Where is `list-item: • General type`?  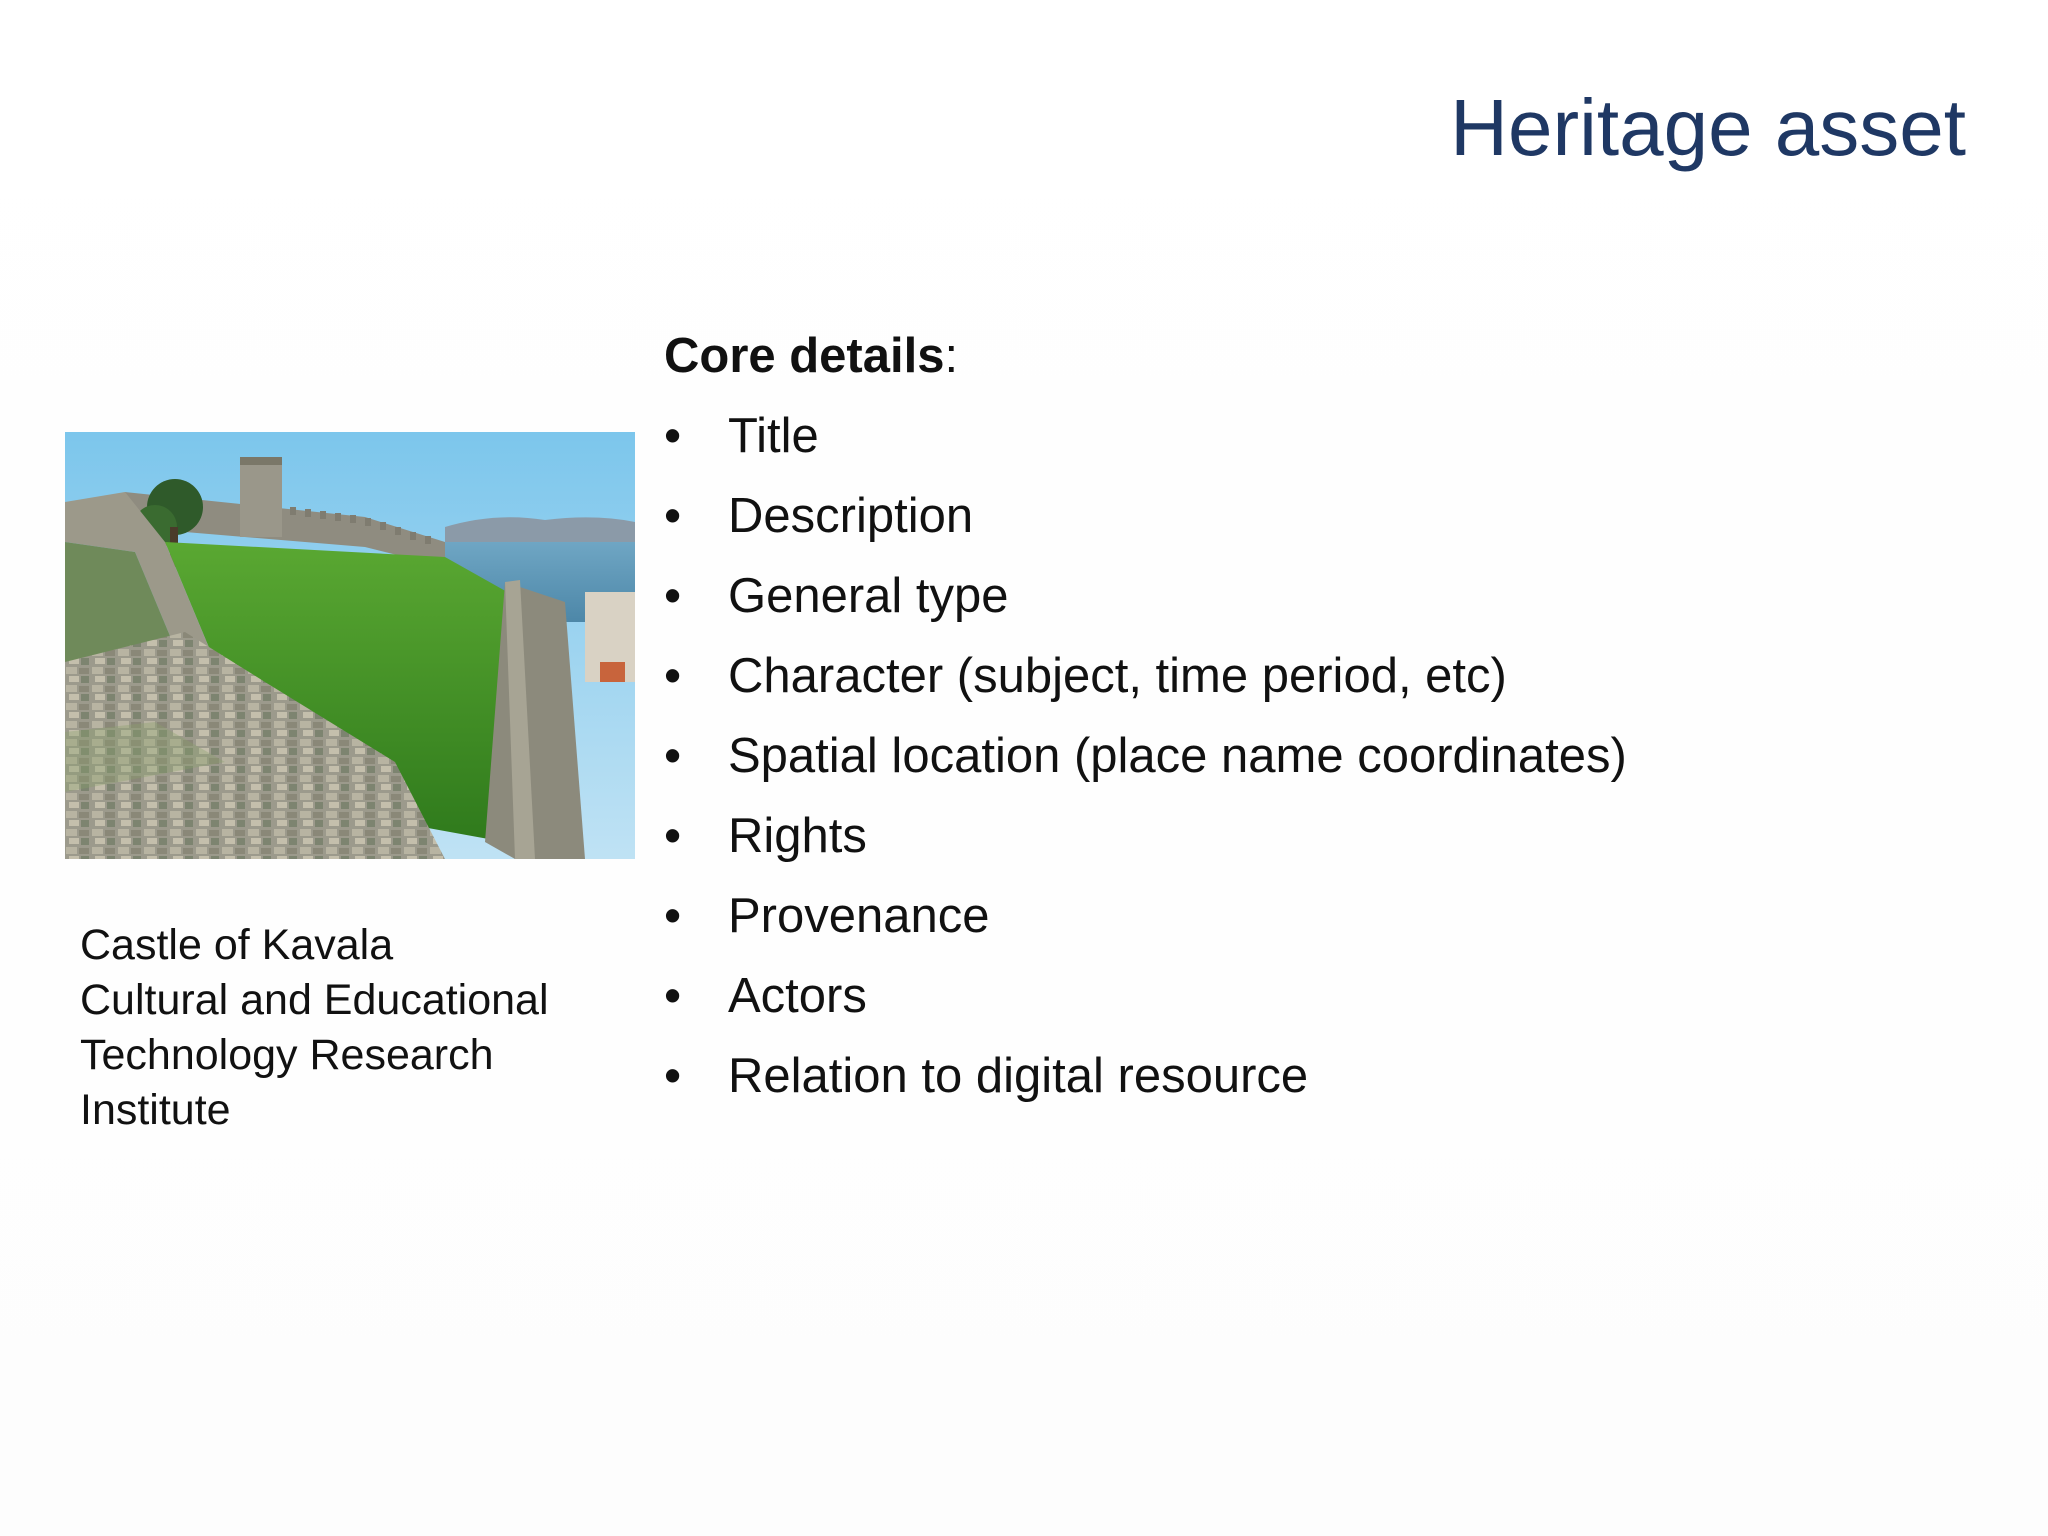 list-item: • General type is located at coordinates (1314, 606).